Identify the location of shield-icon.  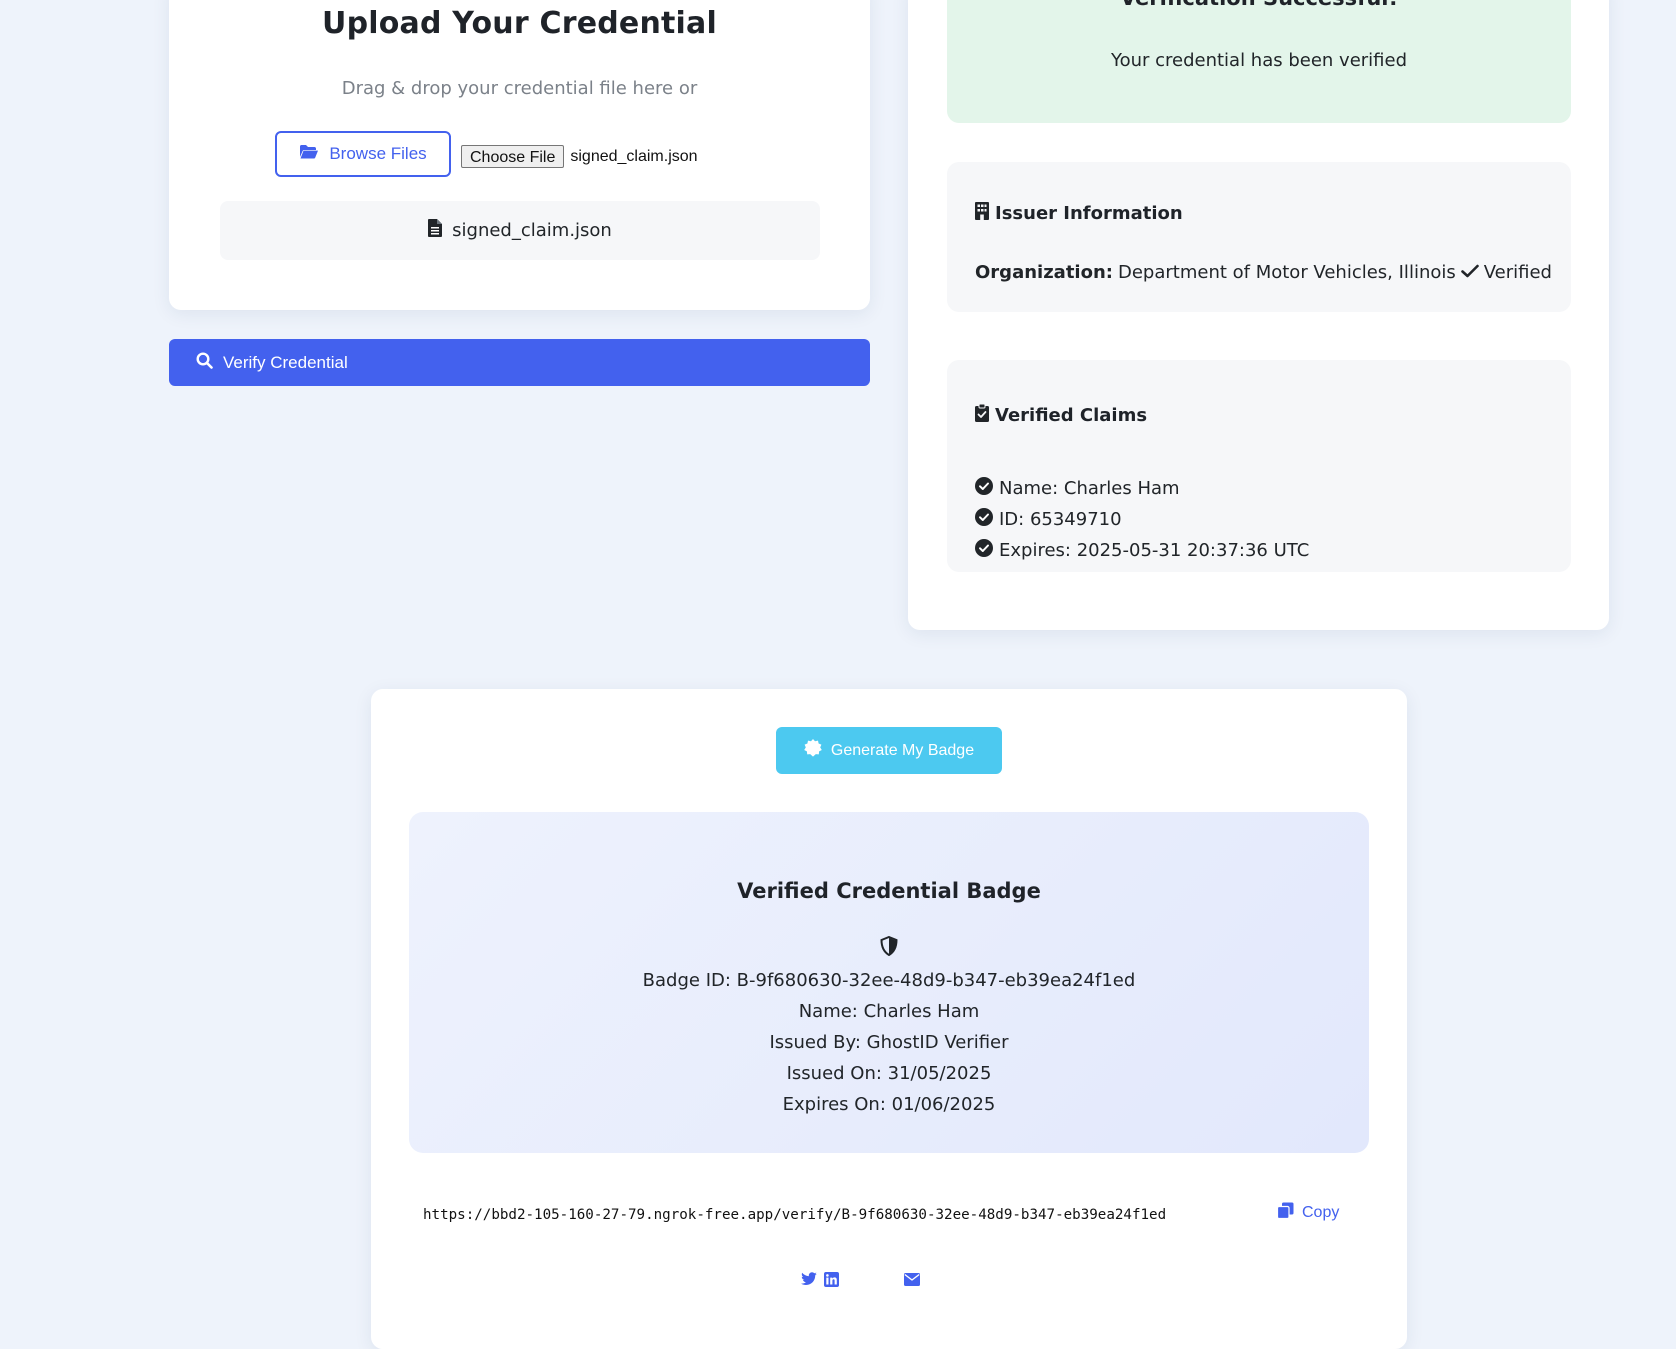
(889, 947).